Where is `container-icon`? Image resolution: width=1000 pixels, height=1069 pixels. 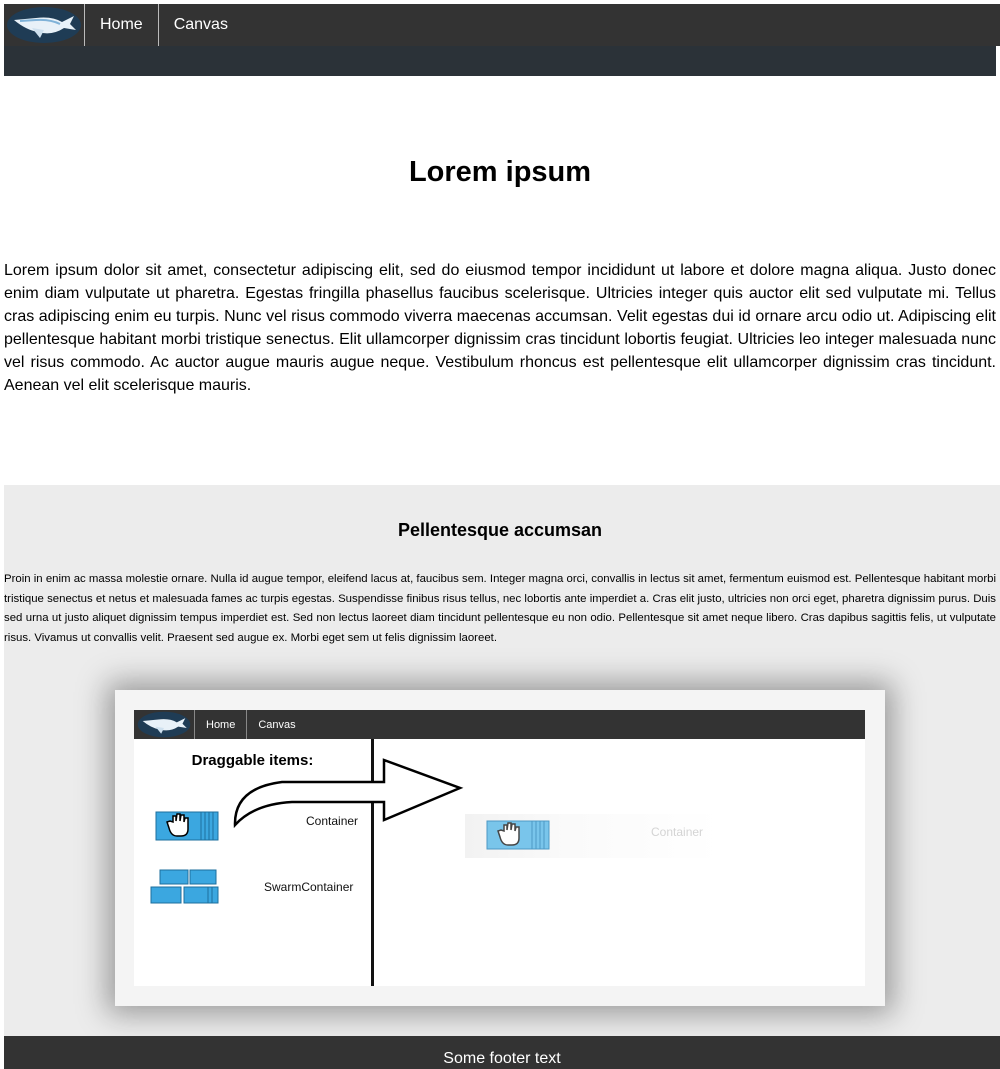 container-icon is located at coordinates (187, 827).